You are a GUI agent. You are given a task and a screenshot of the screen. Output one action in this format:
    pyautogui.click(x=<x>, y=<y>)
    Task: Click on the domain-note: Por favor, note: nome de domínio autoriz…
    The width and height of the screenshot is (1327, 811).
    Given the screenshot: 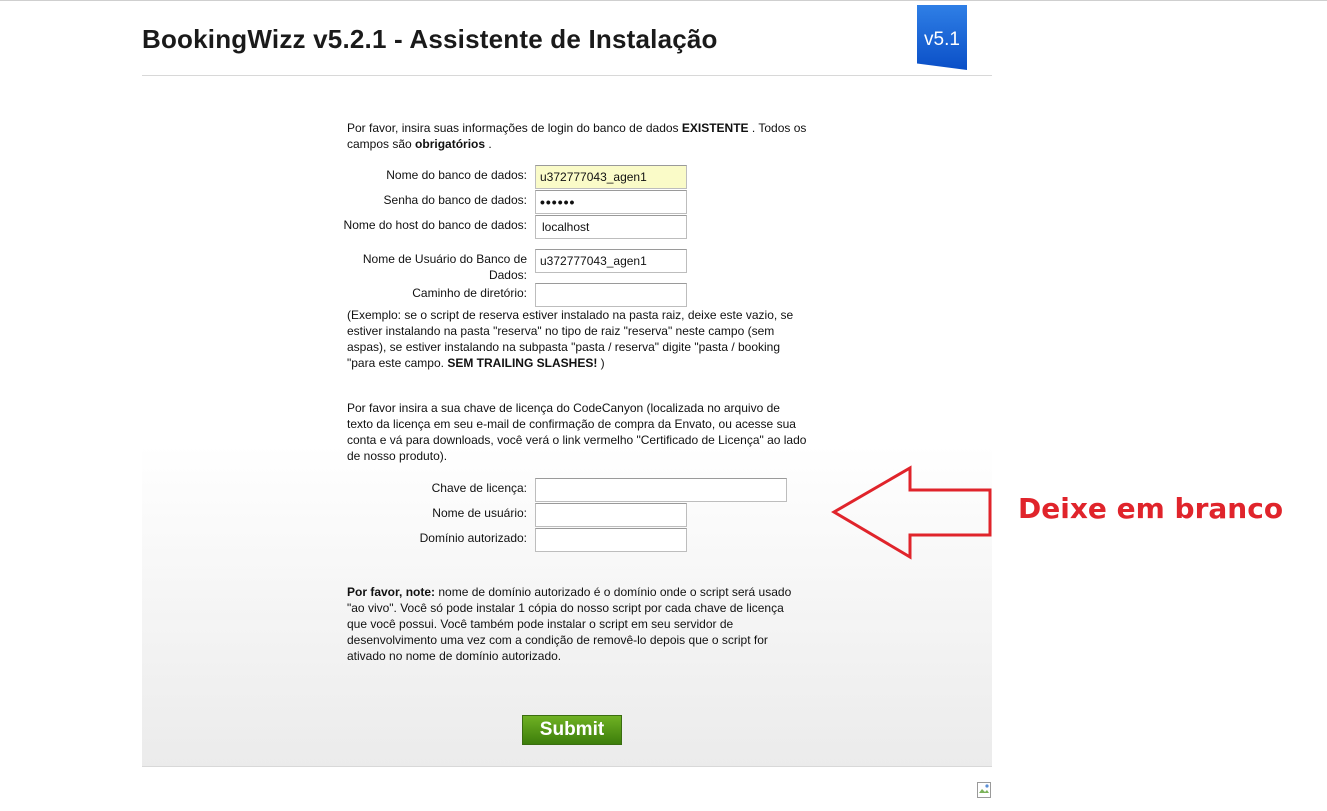 What is the action you would take?
    pyautogui.click(x=577, y=624)
    